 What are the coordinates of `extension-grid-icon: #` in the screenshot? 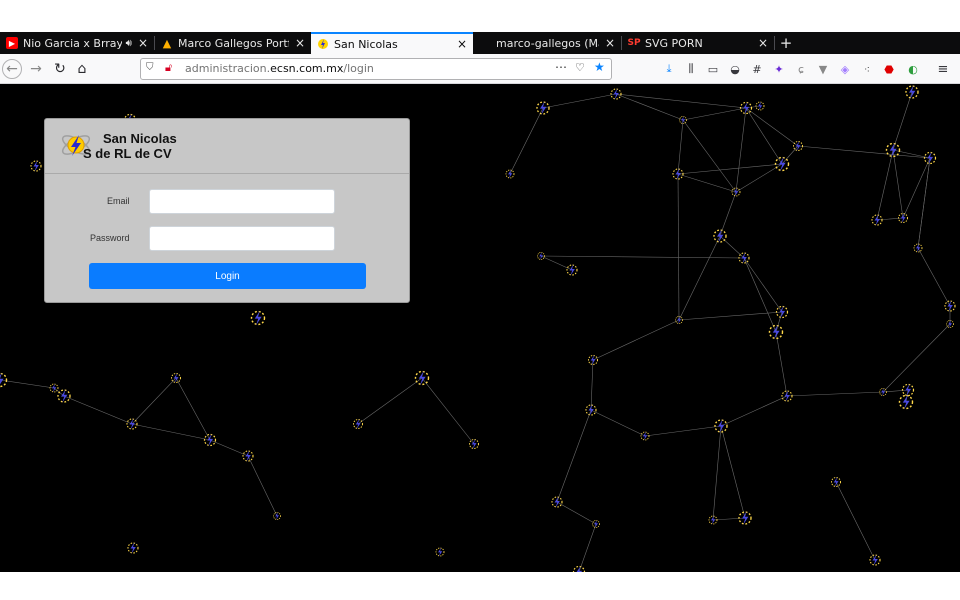 It's located at (757, 69).